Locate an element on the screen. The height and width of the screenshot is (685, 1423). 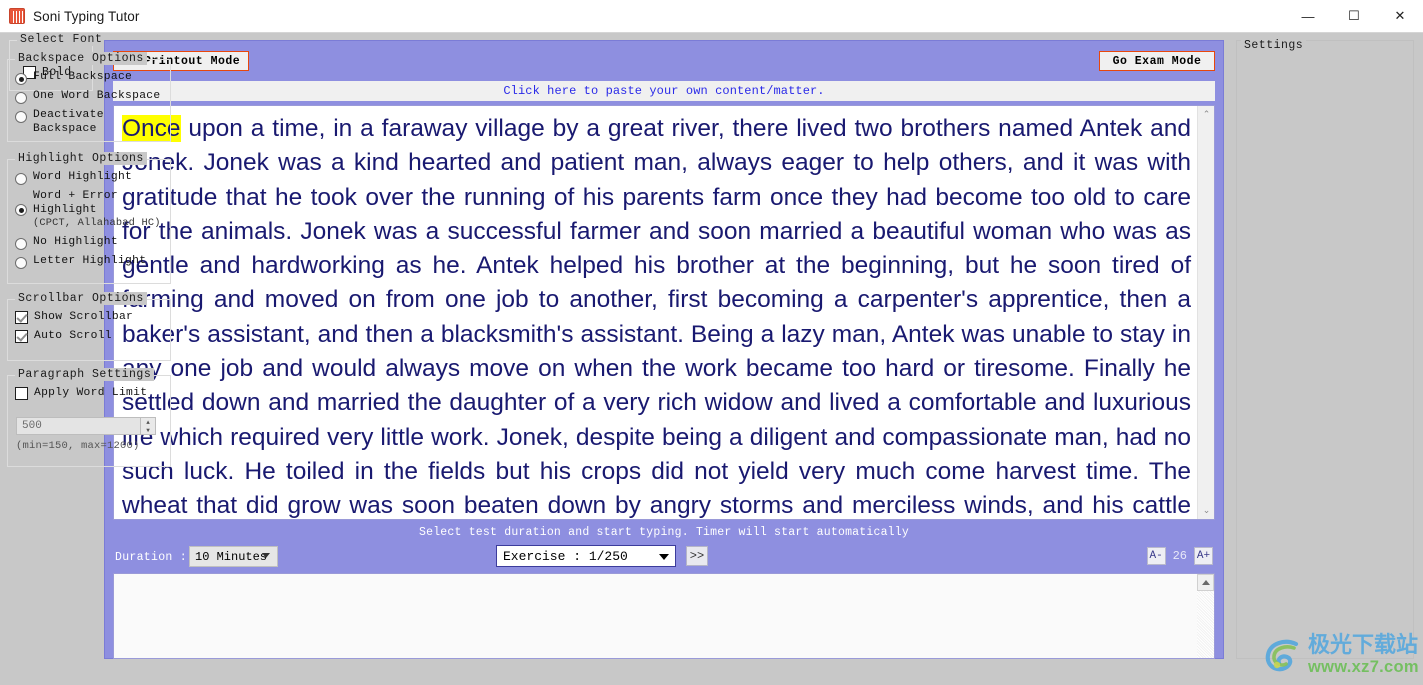
radio-label-word-highlight: Word Highlight is located at coordinates (83, 177).